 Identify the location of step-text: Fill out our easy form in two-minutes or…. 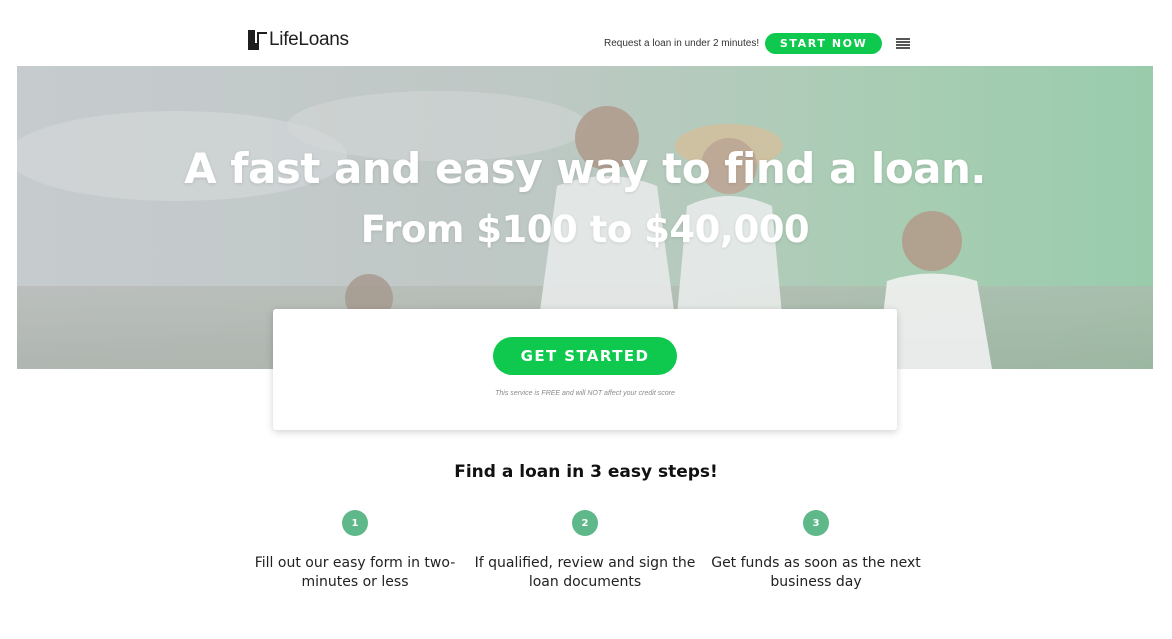
(355, 572).